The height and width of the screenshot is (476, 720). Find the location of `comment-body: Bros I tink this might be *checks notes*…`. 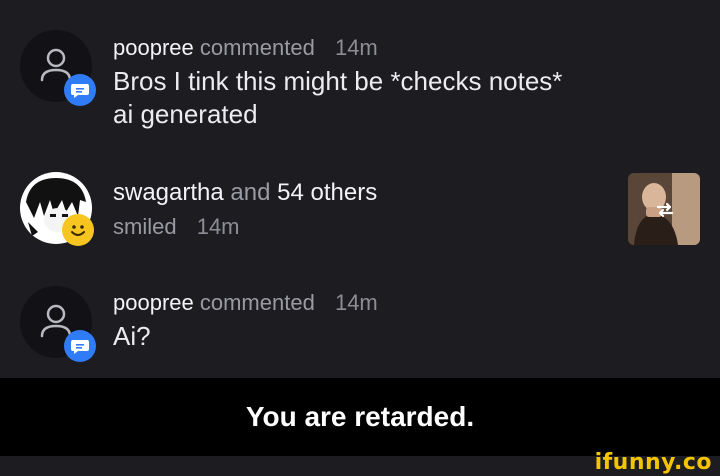

comment-body: Bros I tink this might be *checks notes*… is located at coordinates (337, 98).